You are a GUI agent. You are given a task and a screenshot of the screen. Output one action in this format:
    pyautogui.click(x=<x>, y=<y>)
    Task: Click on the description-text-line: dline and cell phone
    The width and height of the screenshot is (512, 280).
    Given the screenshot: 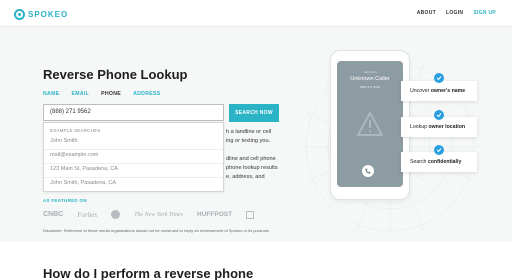 What is the action you would take?
    pyautogui.click(x=251, y=159)
    